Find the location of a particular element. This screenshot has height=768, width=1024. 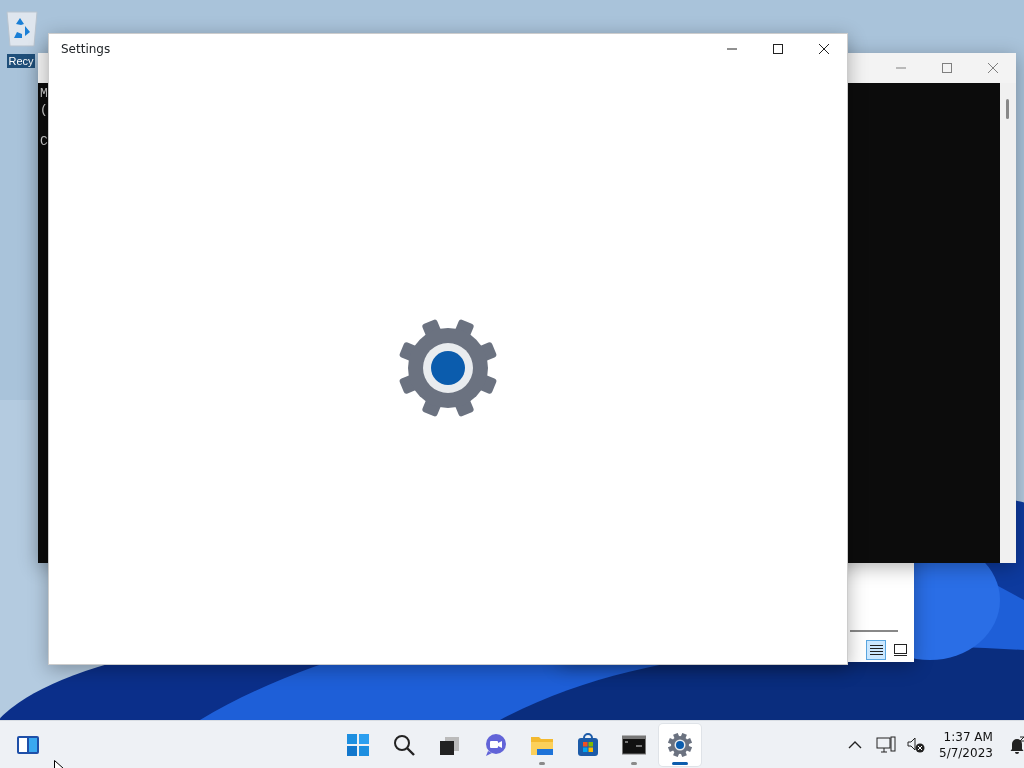

chevron-up-icon is located at coordinates (855, 745).